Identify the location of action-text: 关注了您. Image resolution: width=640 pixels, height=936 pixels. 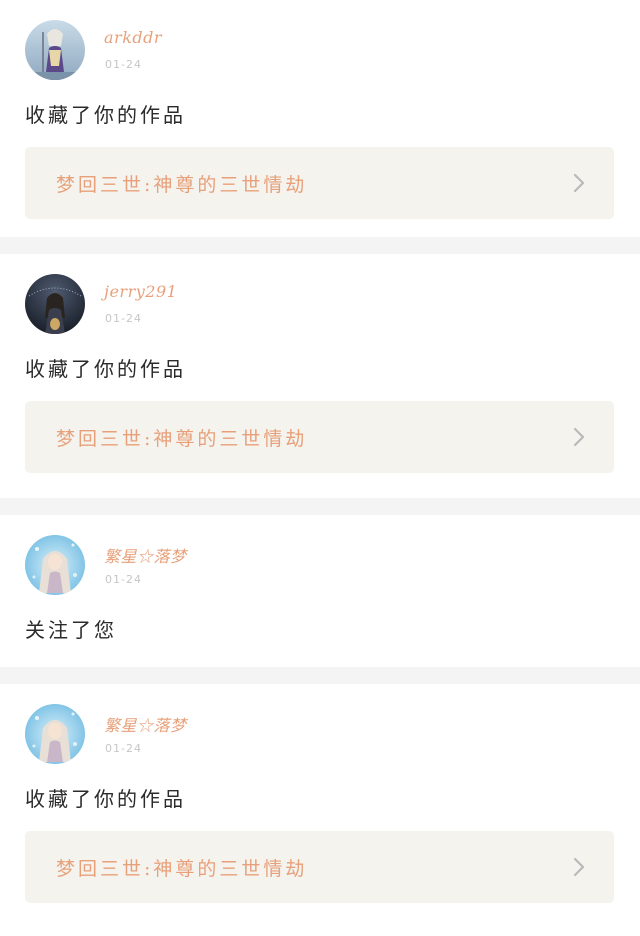
(71, 630).